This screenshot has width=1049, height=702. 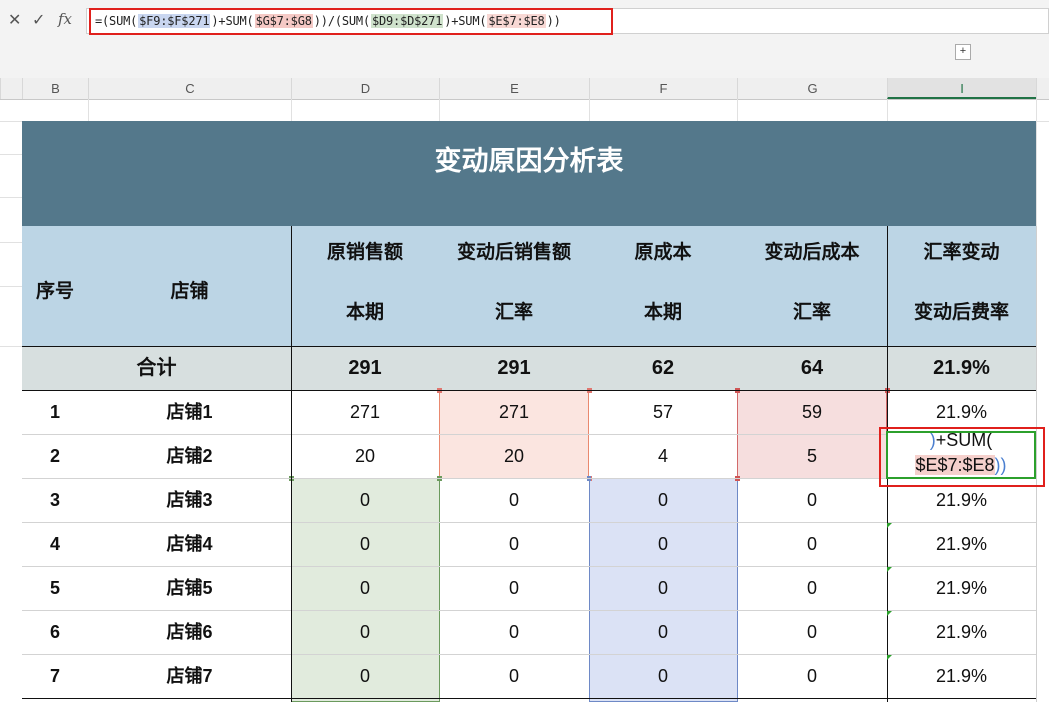 What do you see at coordinates (961, 368) in the screenshot?
I see `total-i: 21.9%` at bounding box center [961, 368].